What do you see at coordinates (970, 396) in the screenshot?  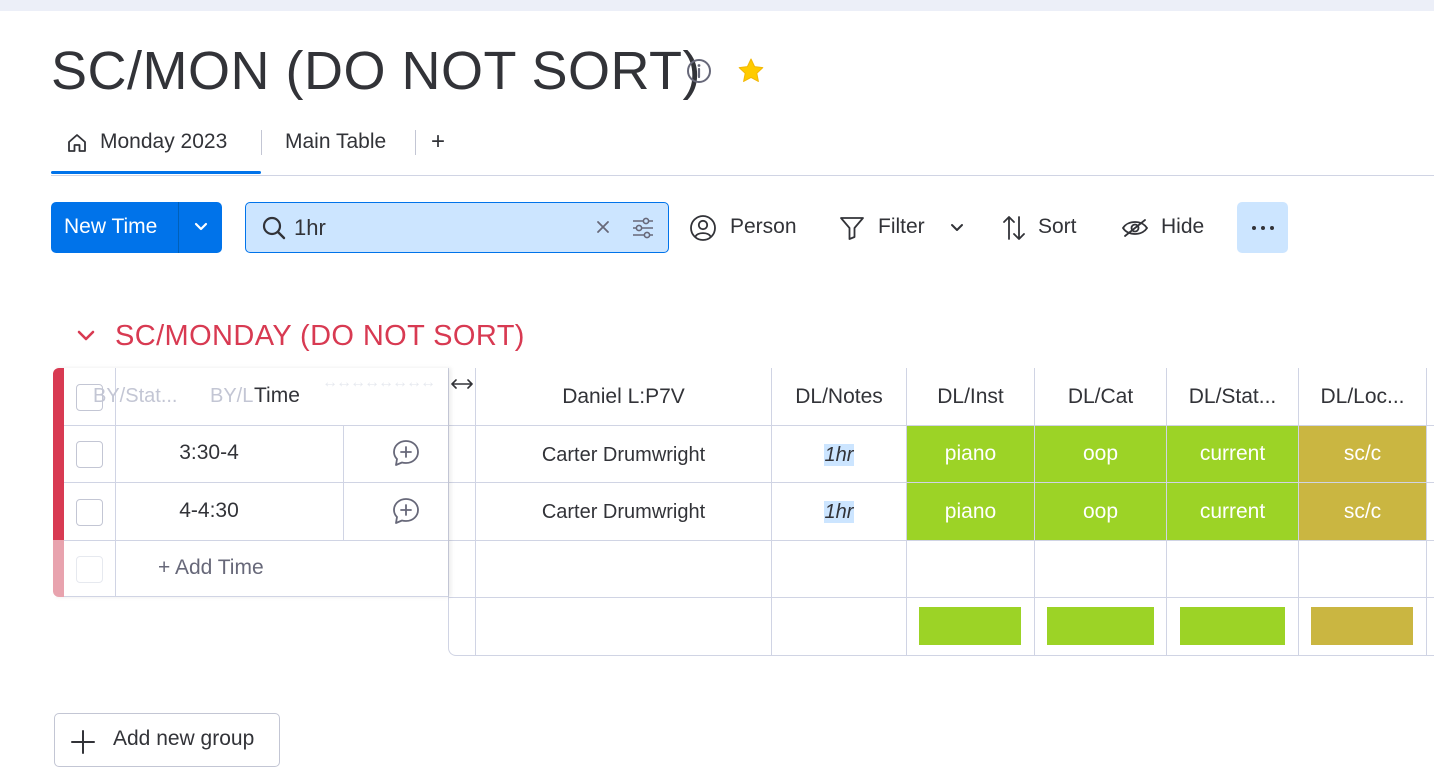 I see `column-header-inst: DL/Inst` at bounding box center [970, 396].